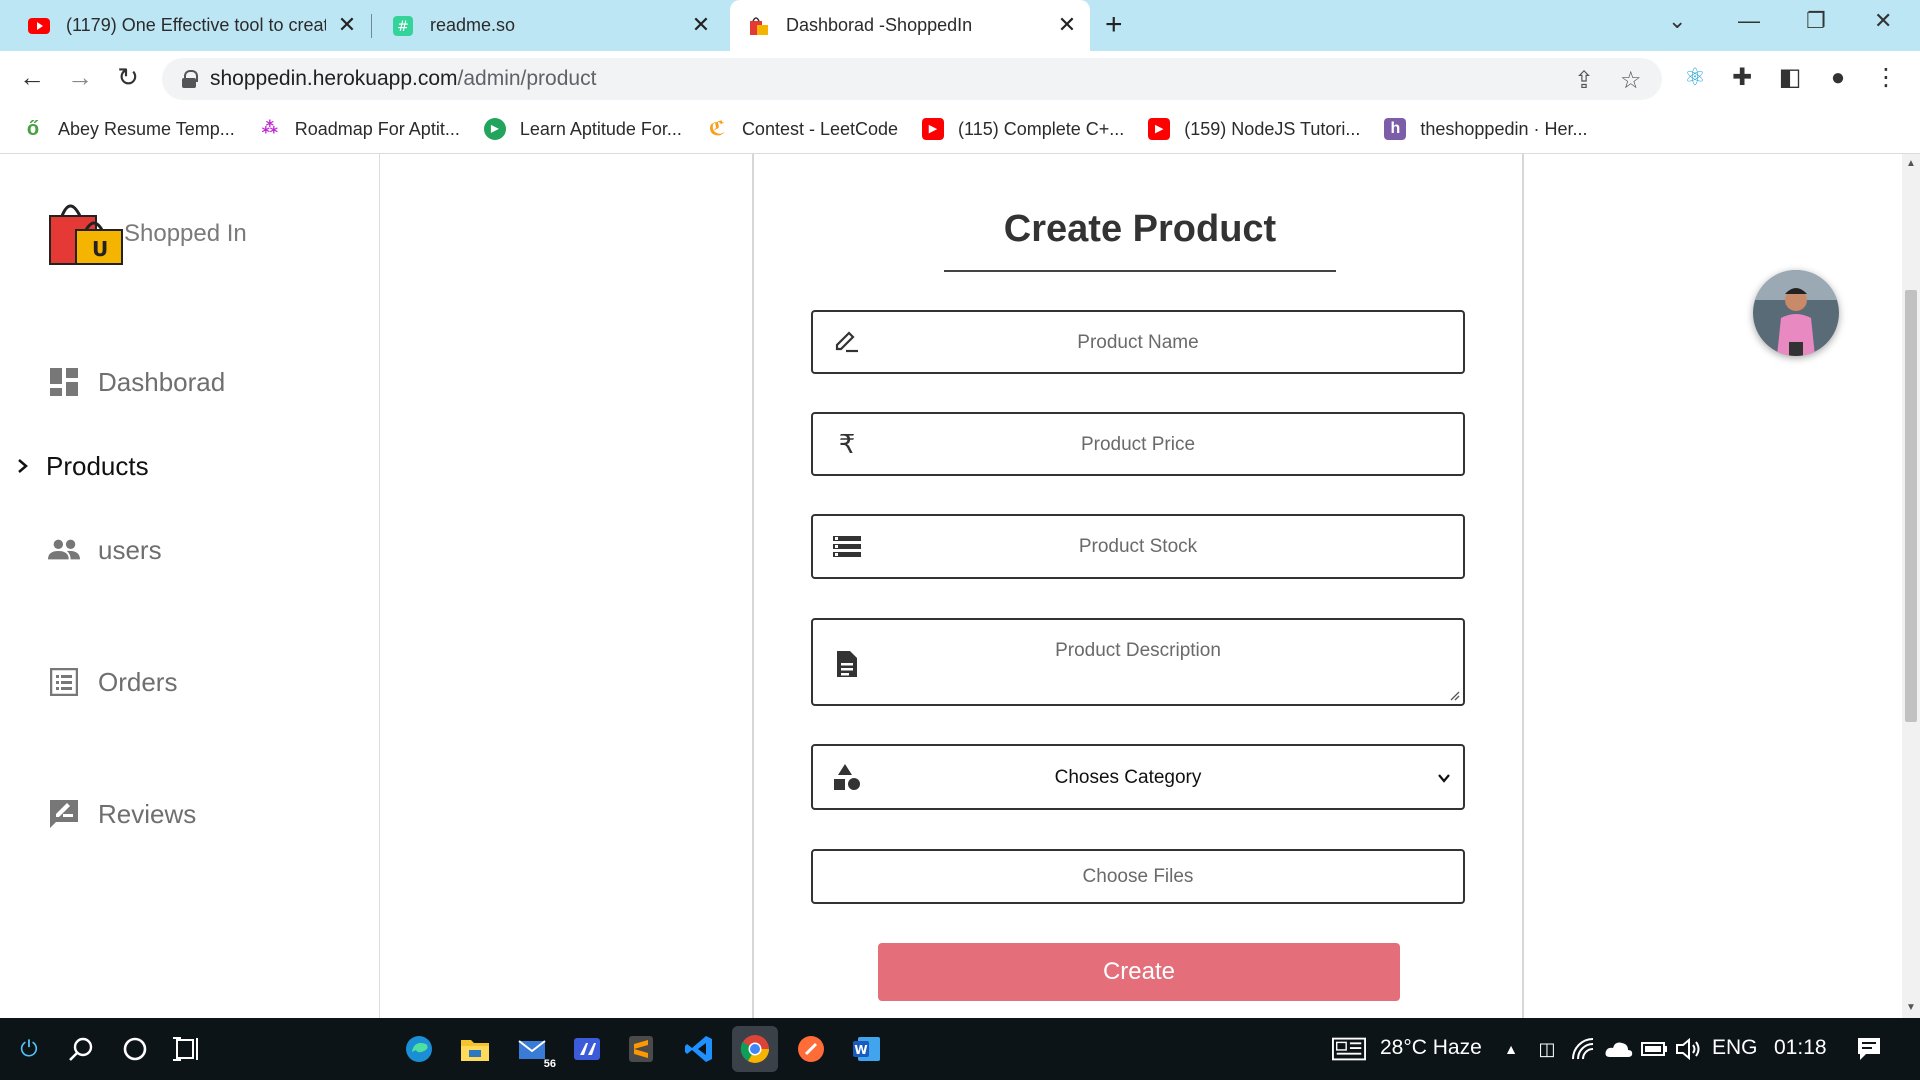 This screenshot has width=1920, height=1080. I want to click on rate-review-icon, so click(64, 814).